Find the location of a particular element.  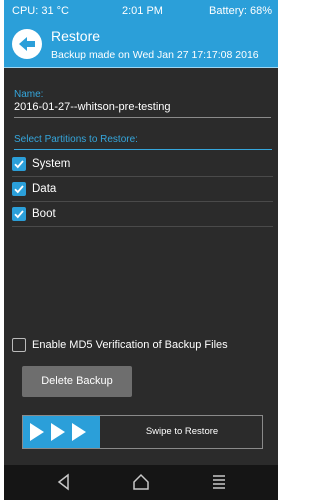

swipe-to-restore-slider: Swipe to Restore is located at coordinates (142, 432).